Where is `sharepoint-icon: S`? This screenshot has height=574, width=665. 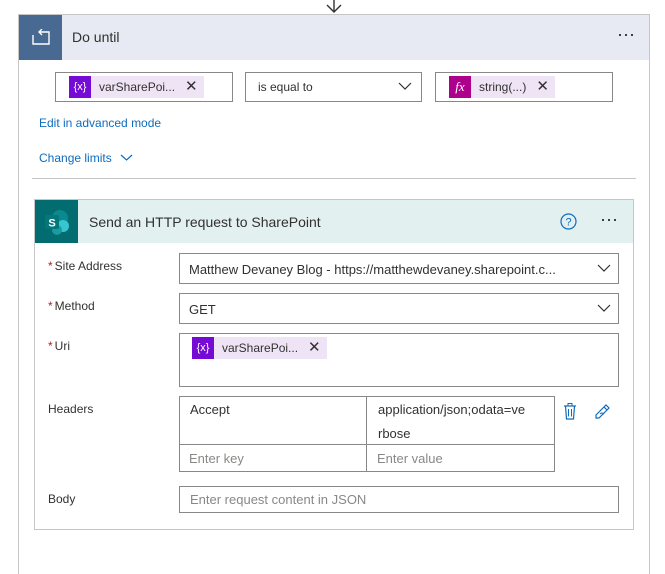 sharepoint-icon: S is located at coordinates (56, 221).